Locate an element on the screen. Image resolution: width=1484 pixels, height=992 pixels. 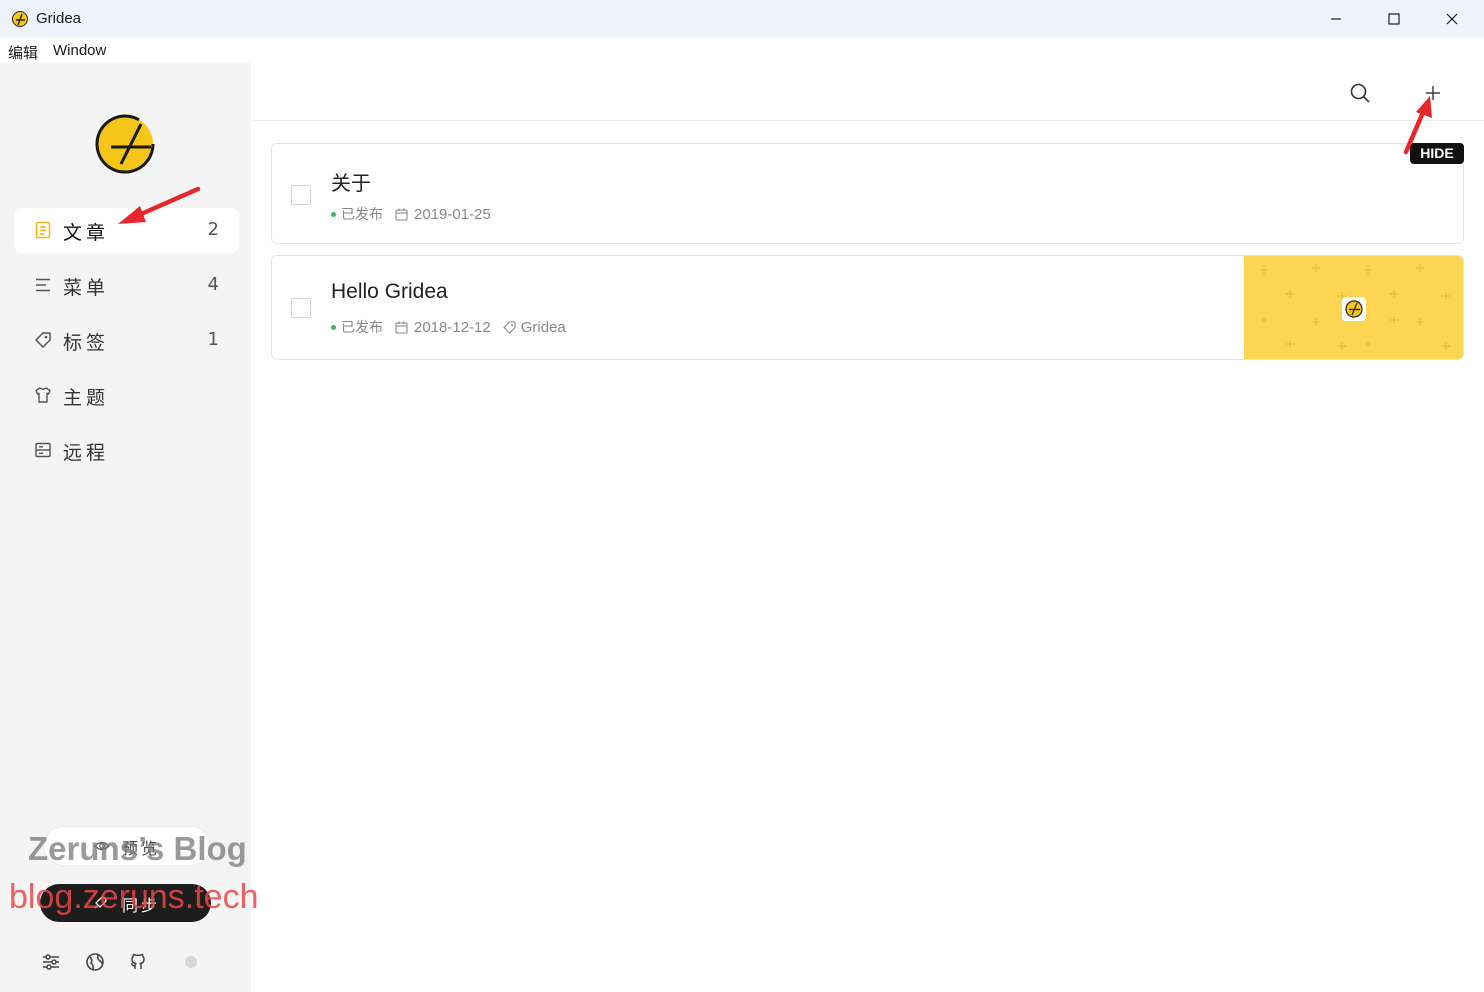
gridea-logo is located at coordinates (125, 144).